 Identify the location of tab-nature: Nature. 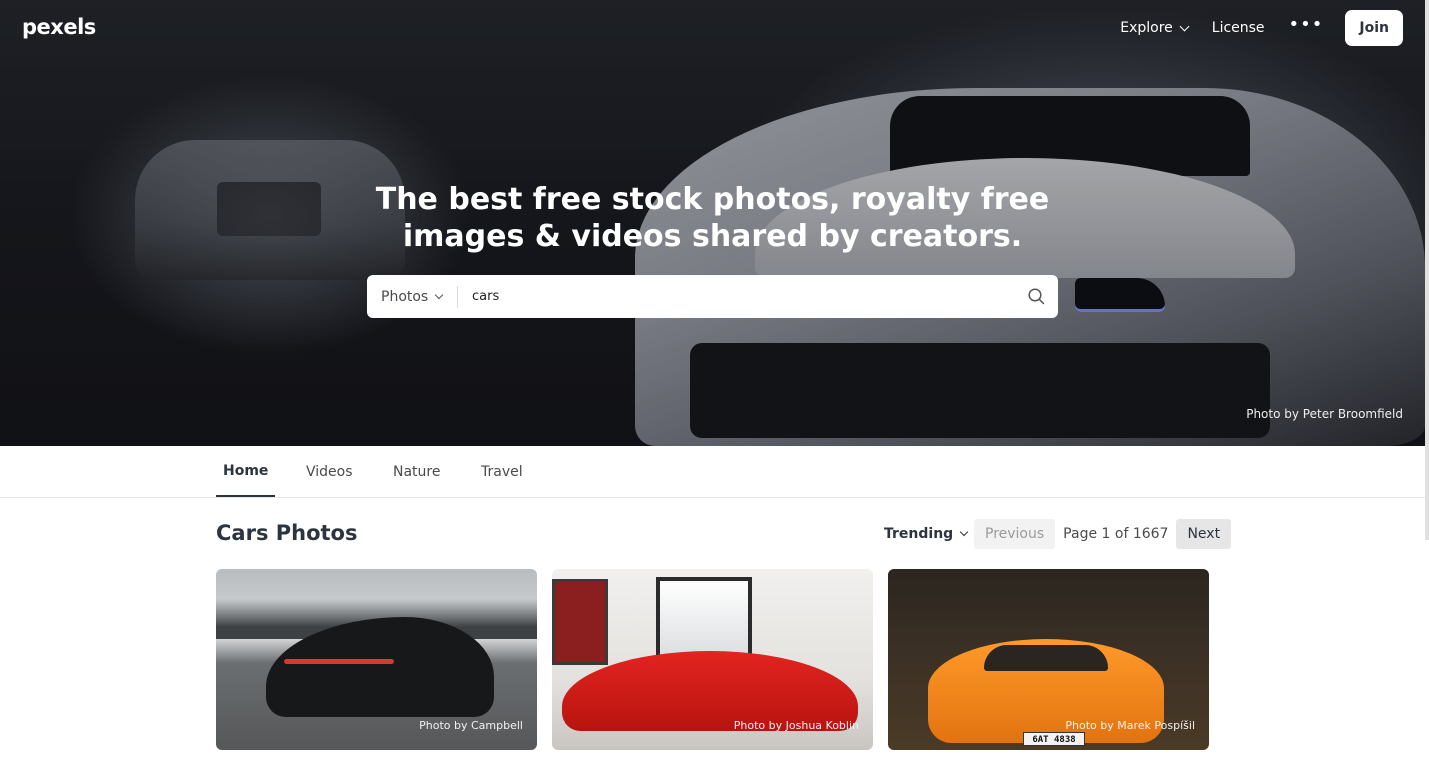
(416, 471).